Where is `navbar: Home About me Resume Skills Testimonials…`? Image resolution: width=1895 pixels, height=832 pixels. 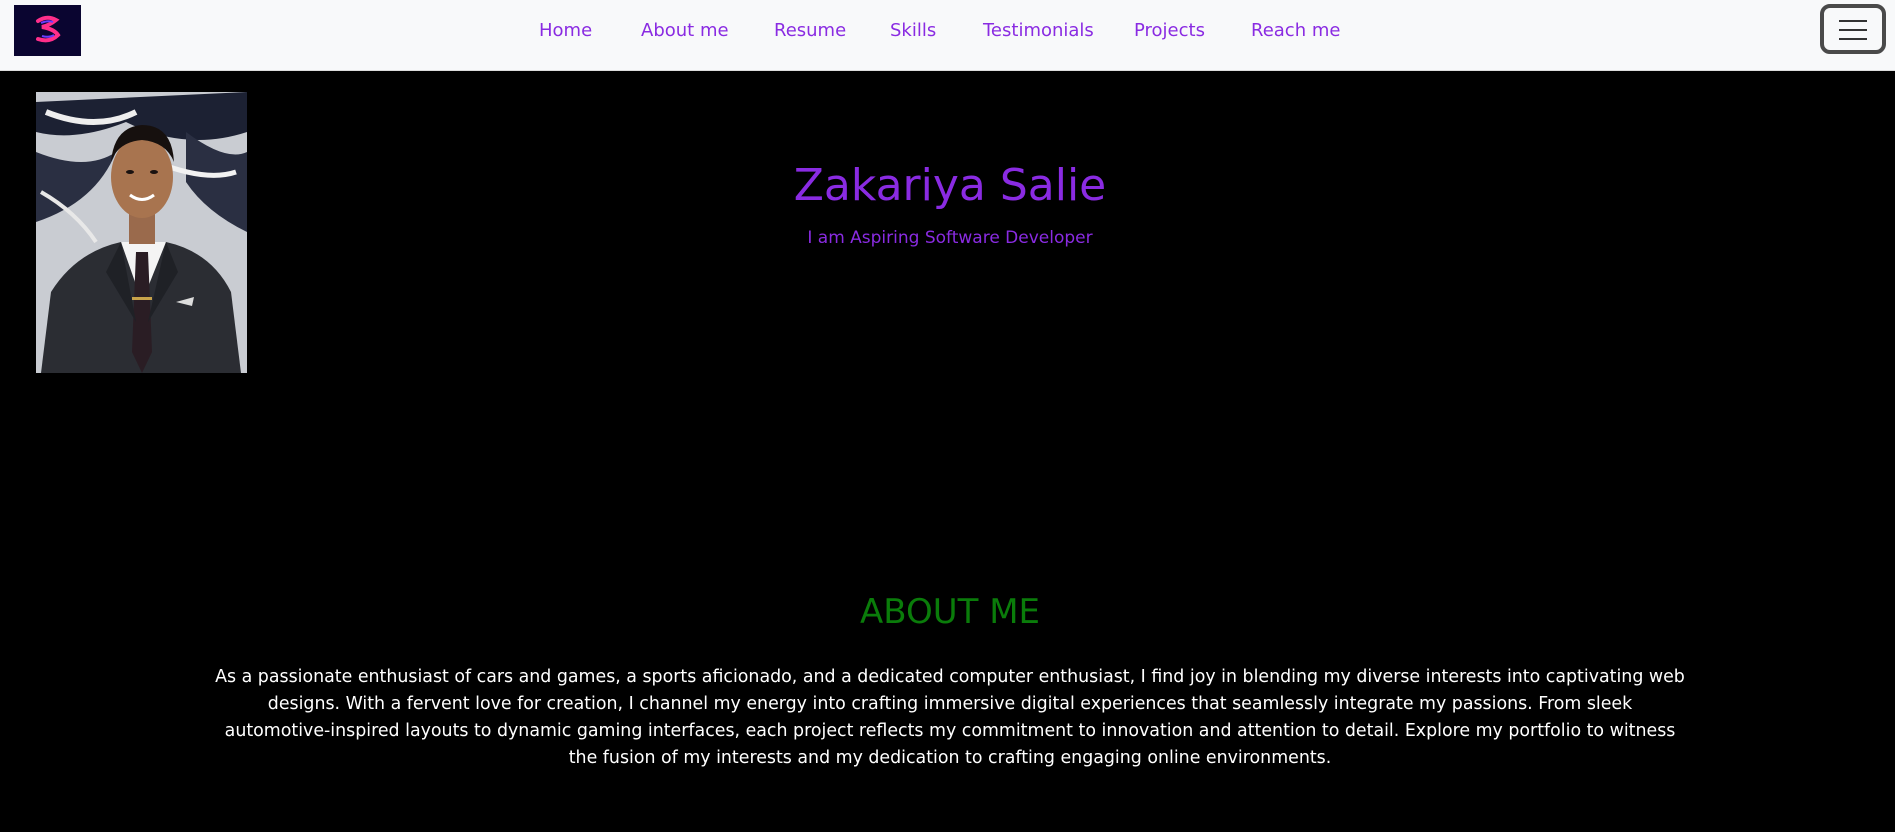 navbar: Home About me Resume Skills Testimonials… is located at coordinates (947, 35).